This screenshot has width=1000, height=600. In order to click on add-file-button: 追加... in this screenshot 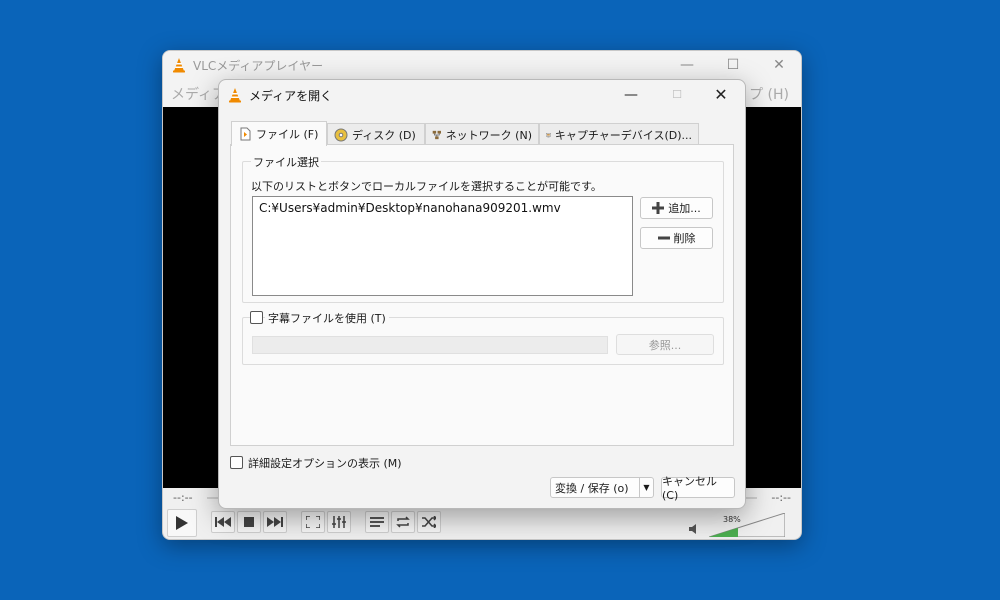, I will do `click(676, 208)`.